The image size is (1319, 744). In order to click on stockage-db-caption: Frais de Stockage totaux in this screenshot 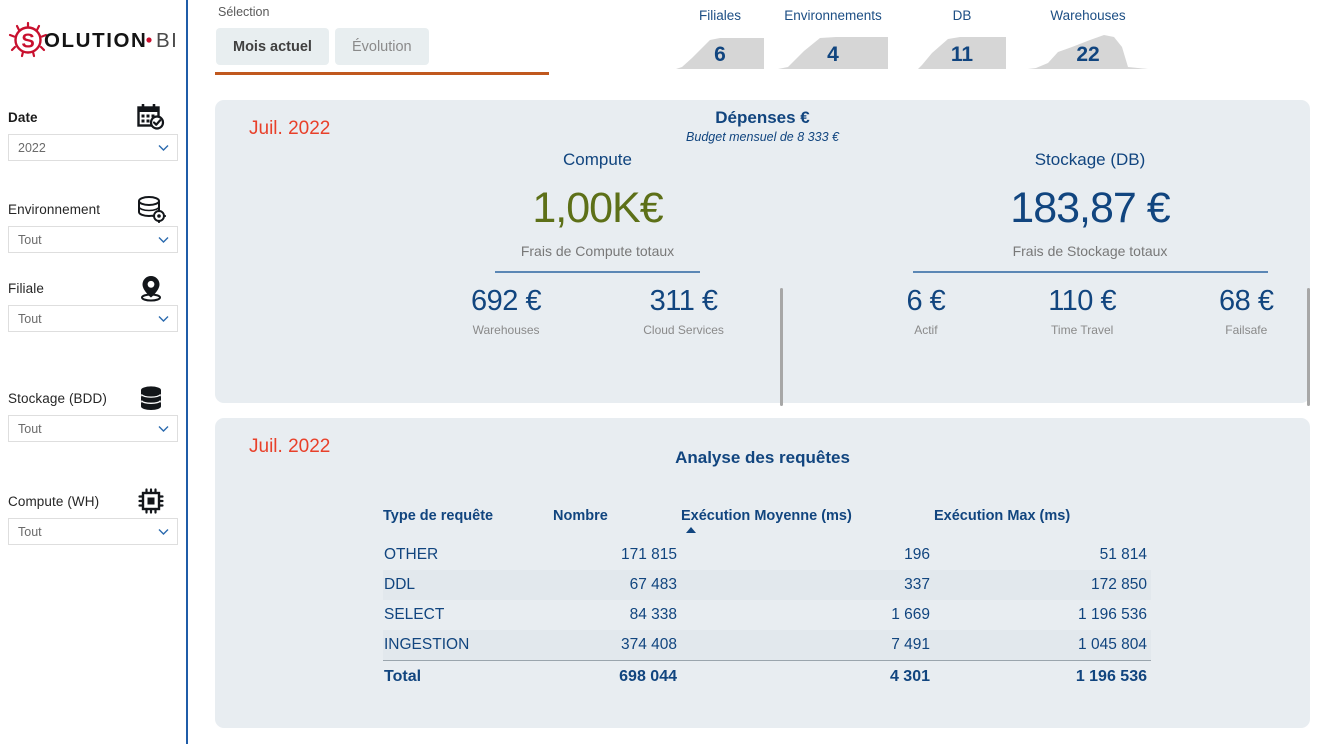, I will do `click(1090, 251)`.